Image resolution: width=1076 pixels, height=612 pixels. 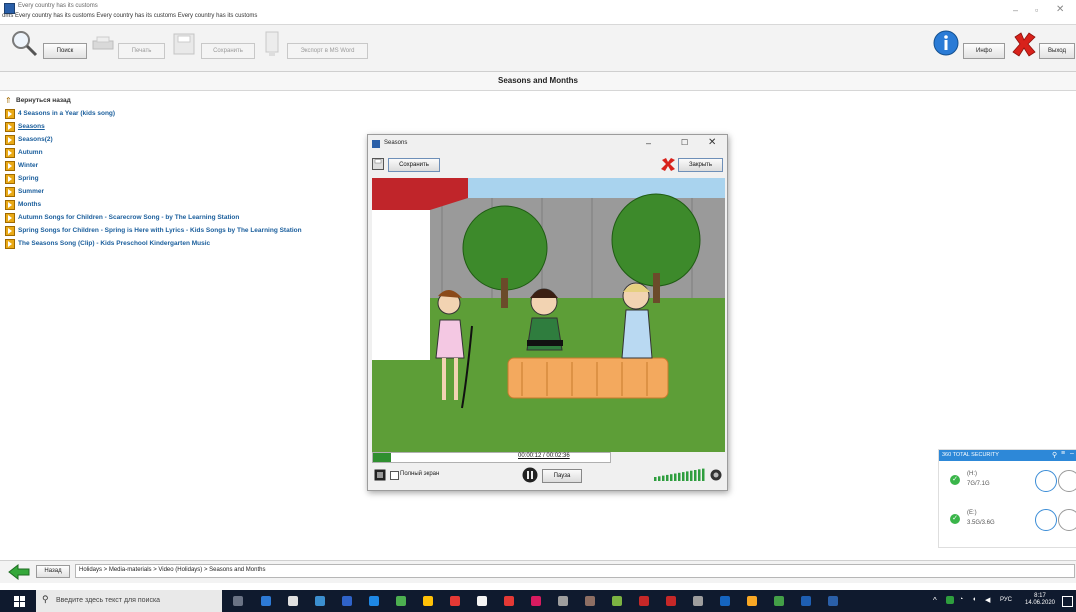 I want to click on volume-bars, so click(x=682, y=475).